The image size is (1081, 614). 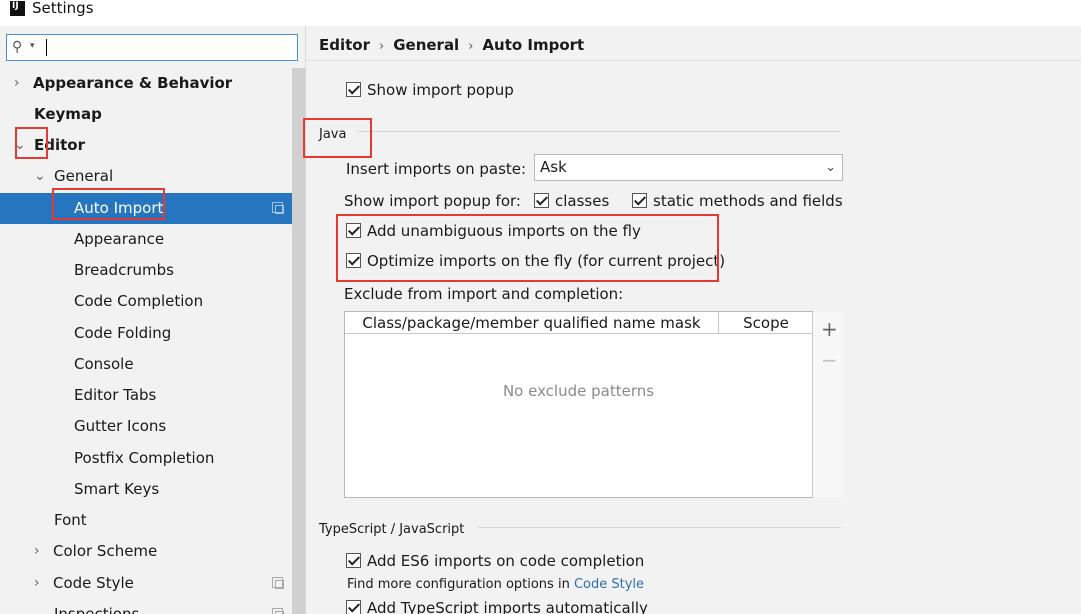 What do you see at coordinates (146, 583) in the screenshot?
I see `sidebar-item-code-style: › Code Style` at bounding box center [146, 583].